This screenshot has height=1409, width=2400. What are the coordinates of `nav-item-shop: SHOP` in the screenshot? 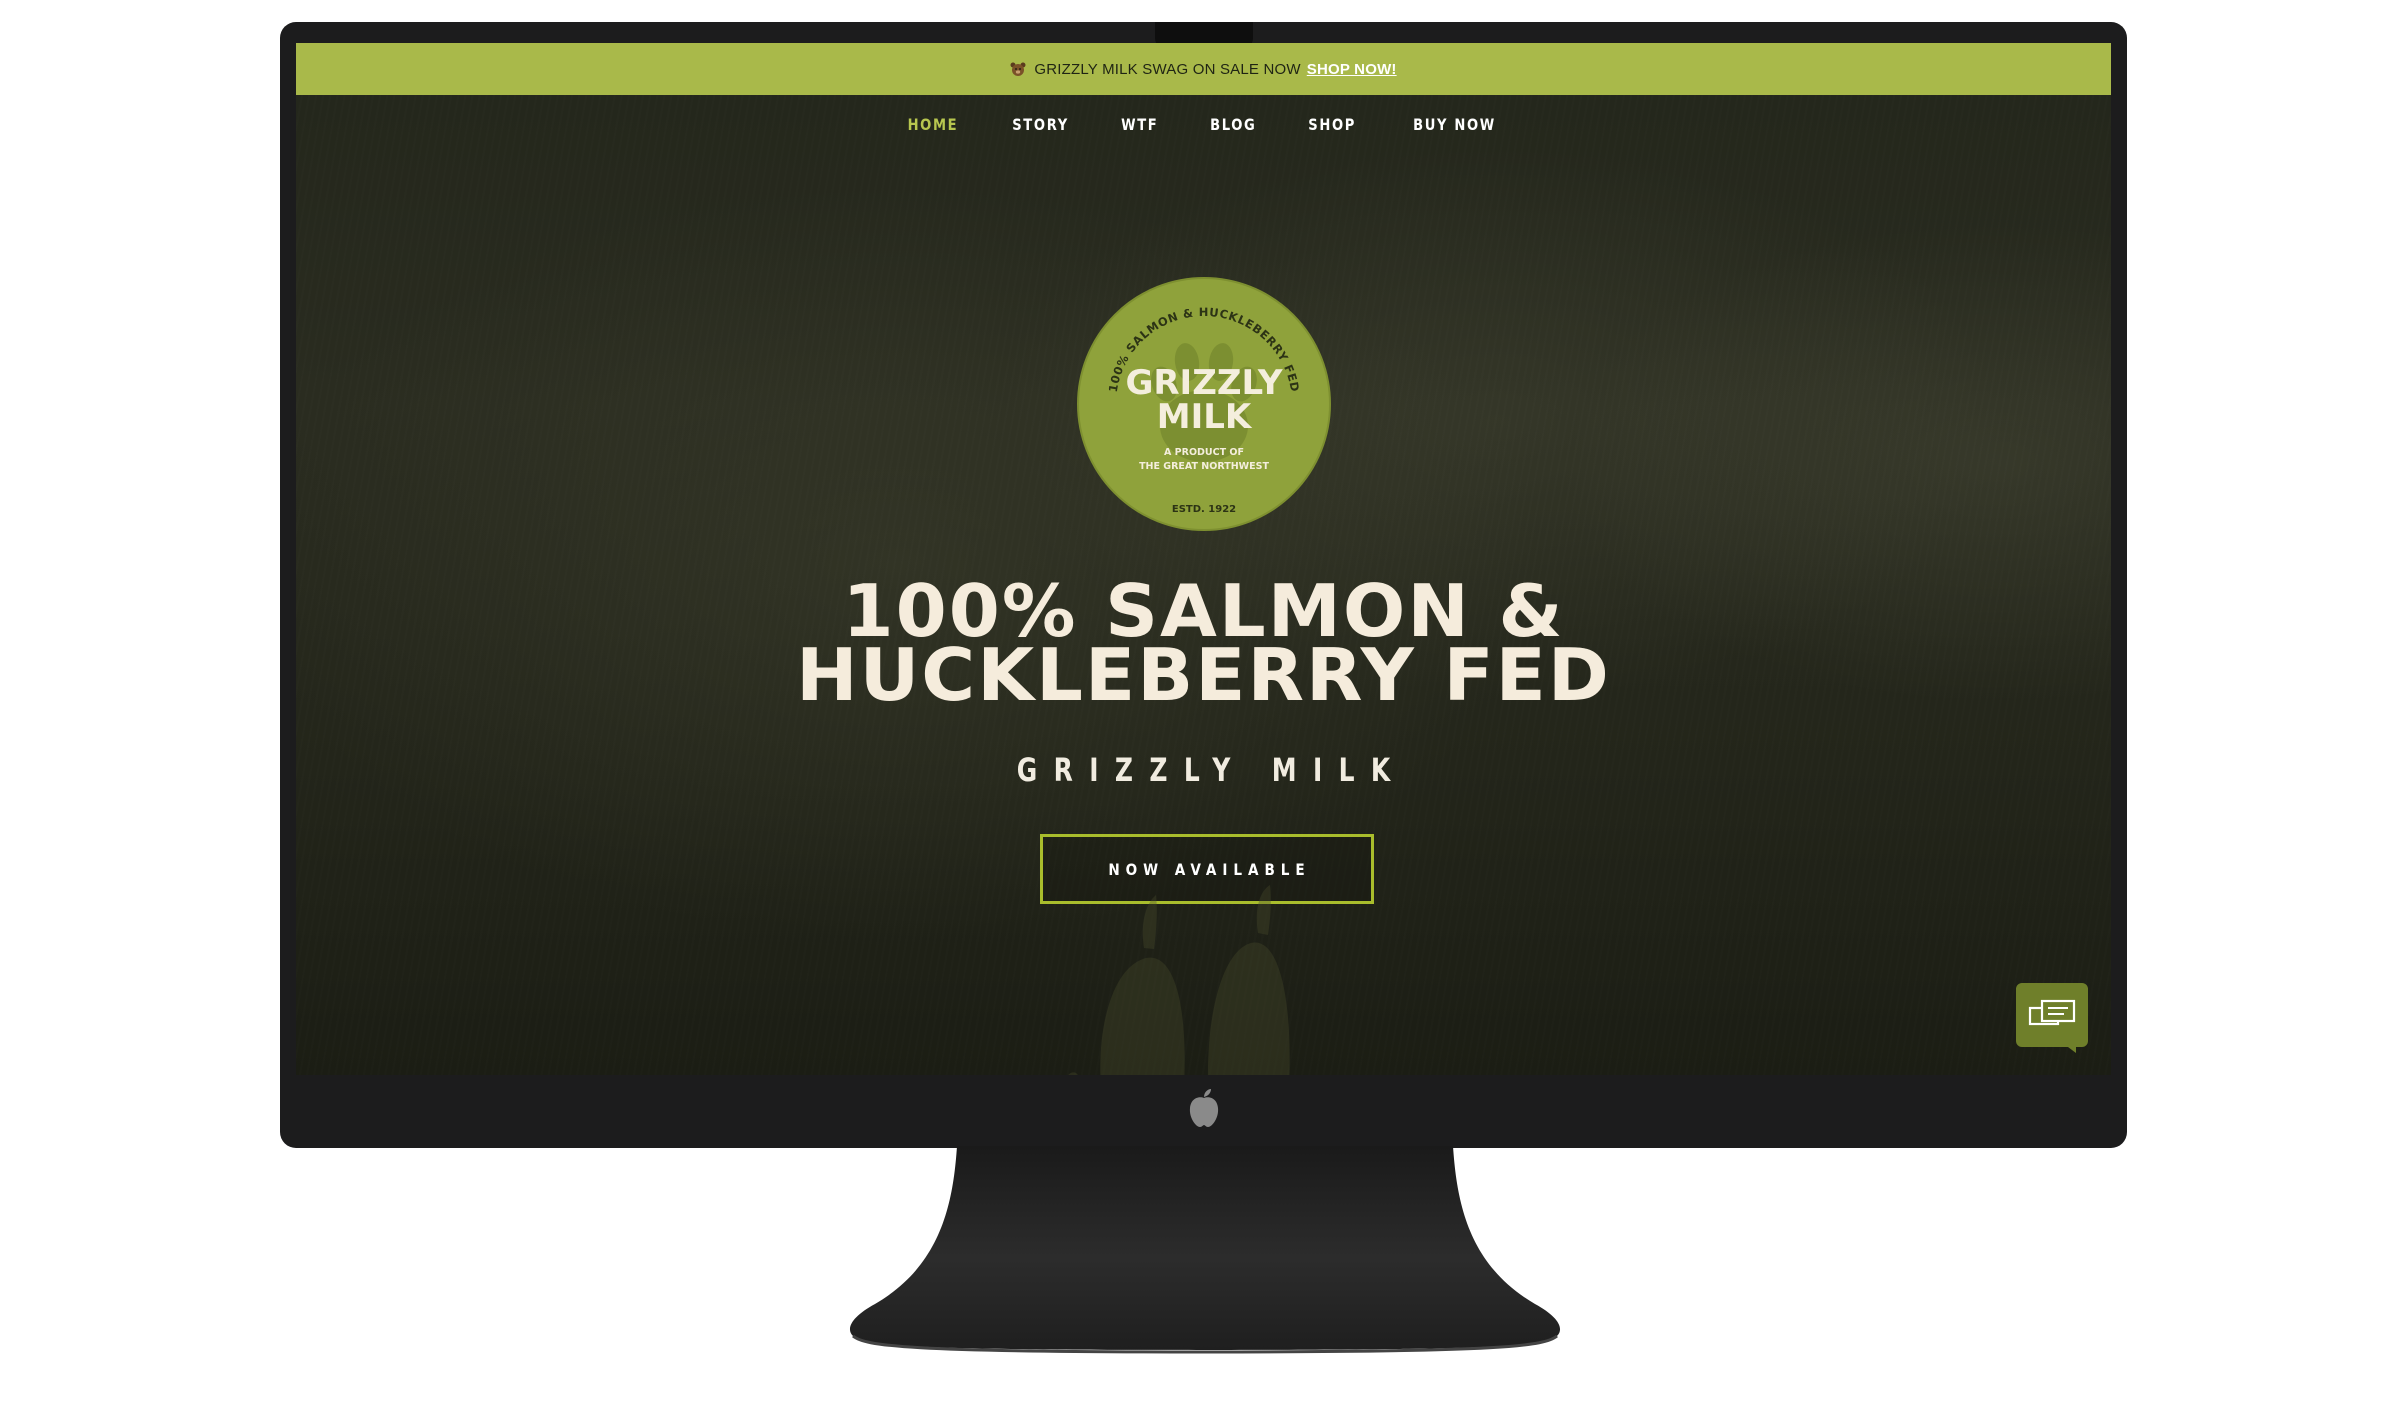 It's located at (1332, 124).